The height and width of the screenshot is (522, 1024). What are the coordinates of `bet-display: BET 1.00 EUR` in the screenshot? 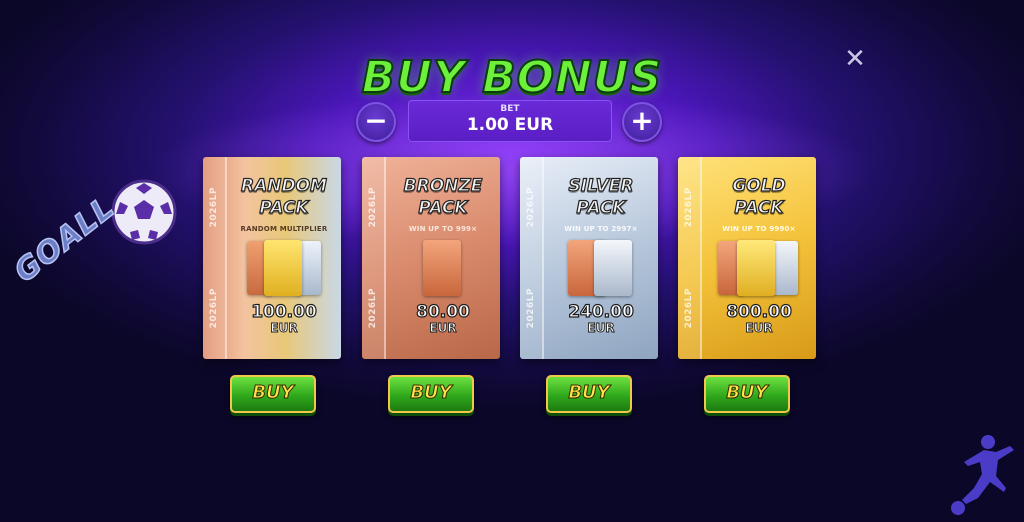 It's located at (510, 121).